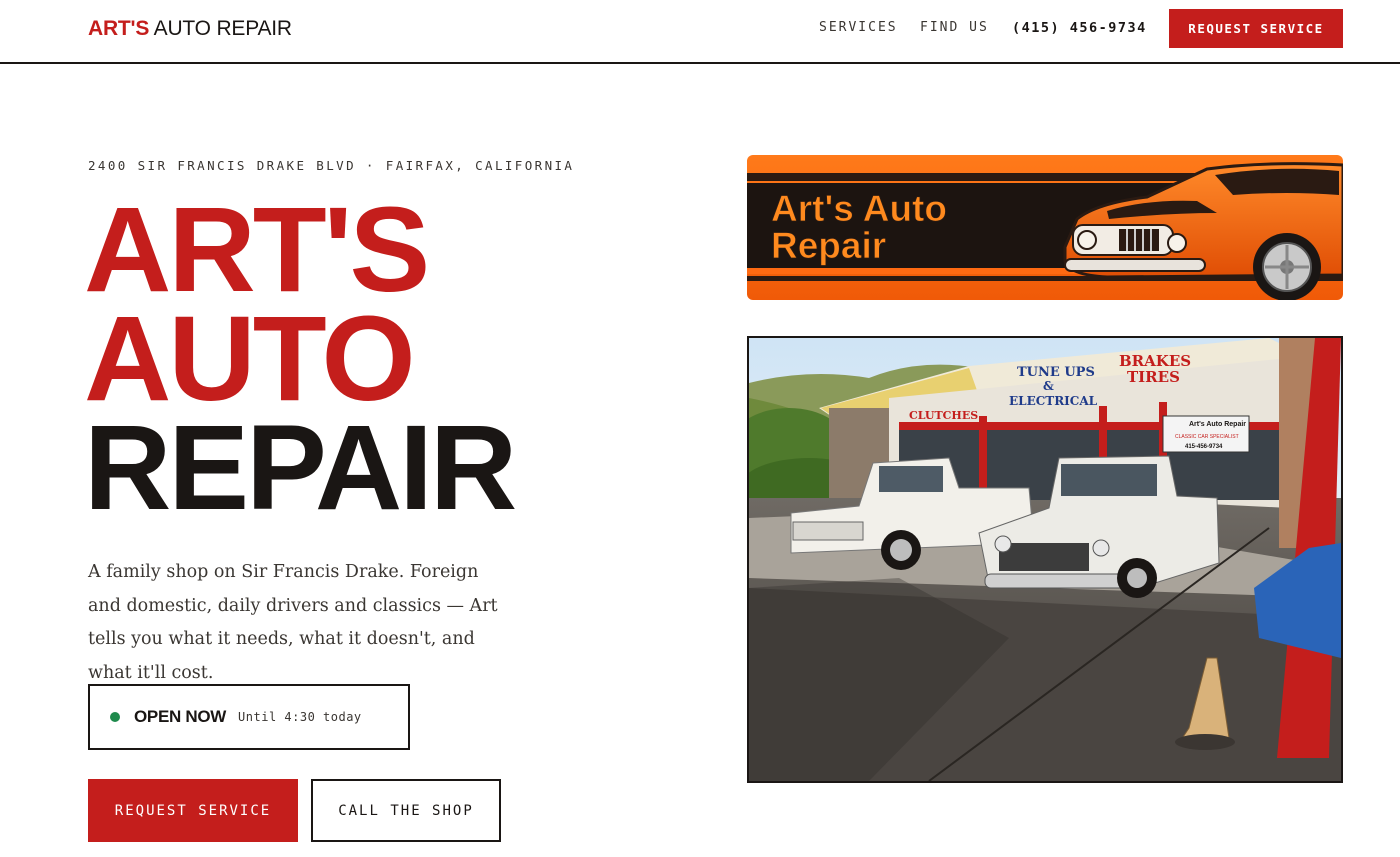 This screenshot has width=1400, height=857. Describe the element at coordinates (858, 27) in the screenshot. I see `nav-link-services: SERVICES` at that location.